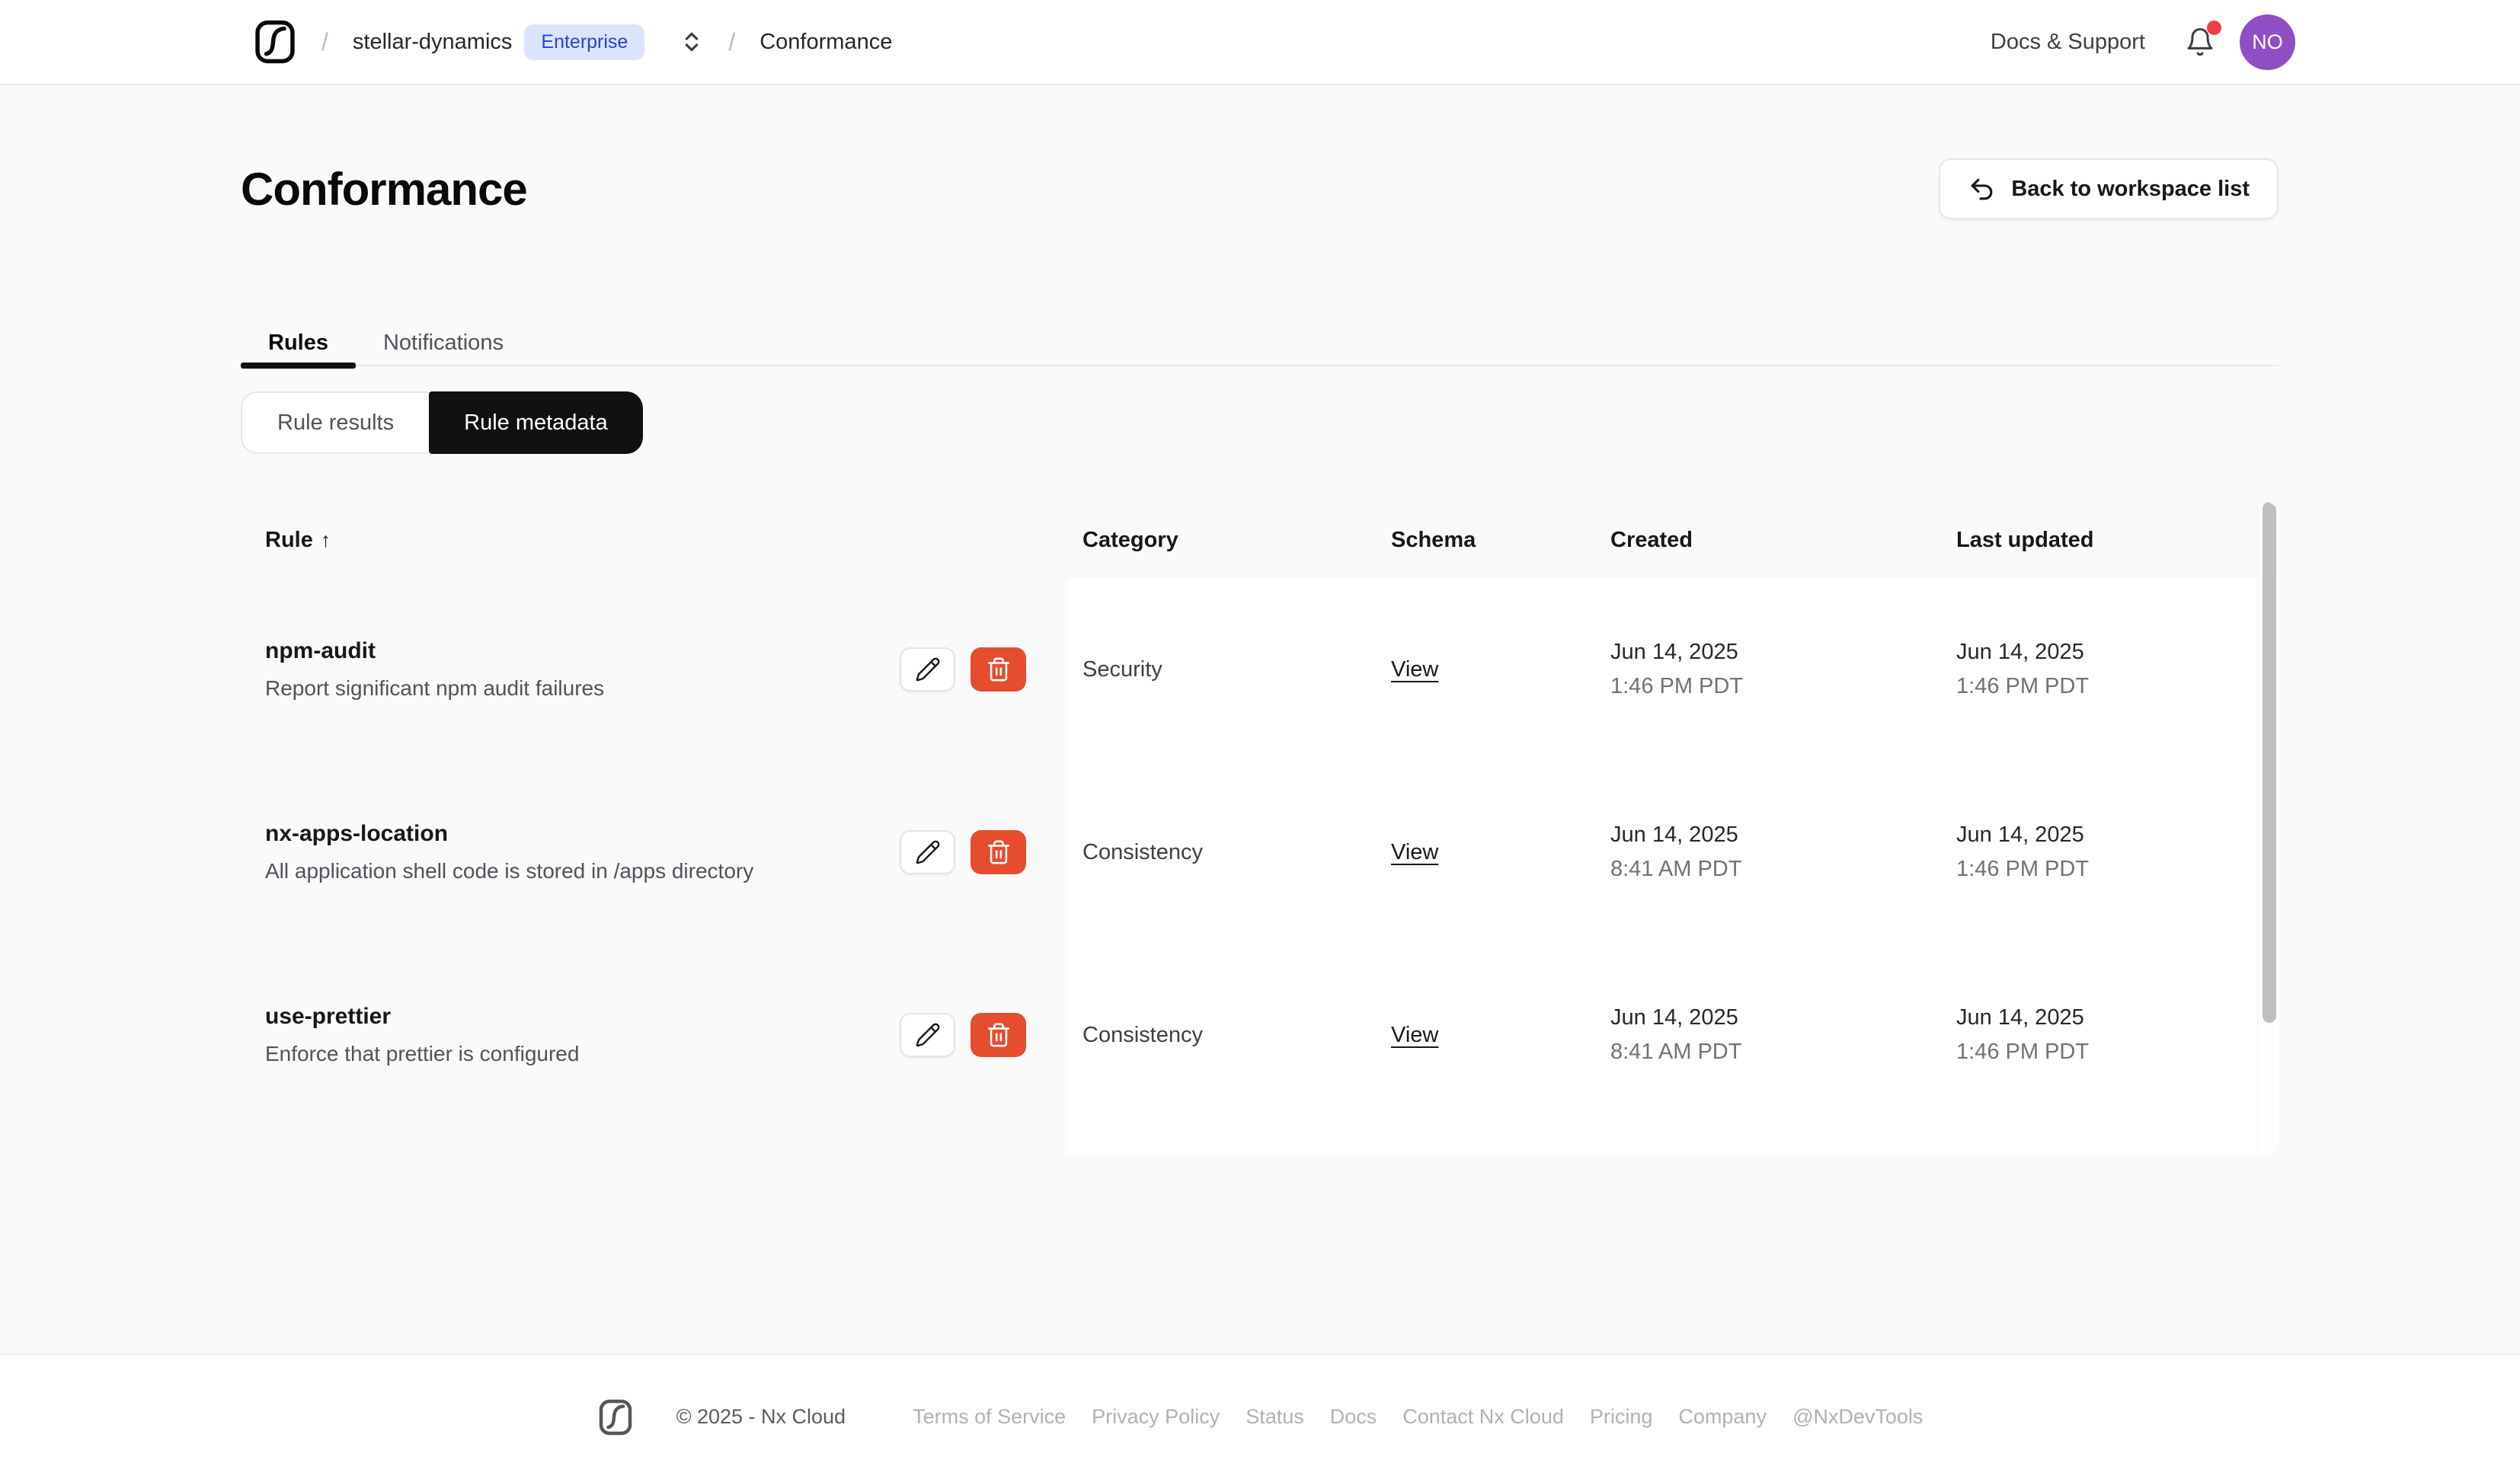 The image size is (2520, 1479). What do you see at coordinates (1485, 540) in the screenshot?
I see `column-header-schema: Schema` at bounding box center [1485, 540].